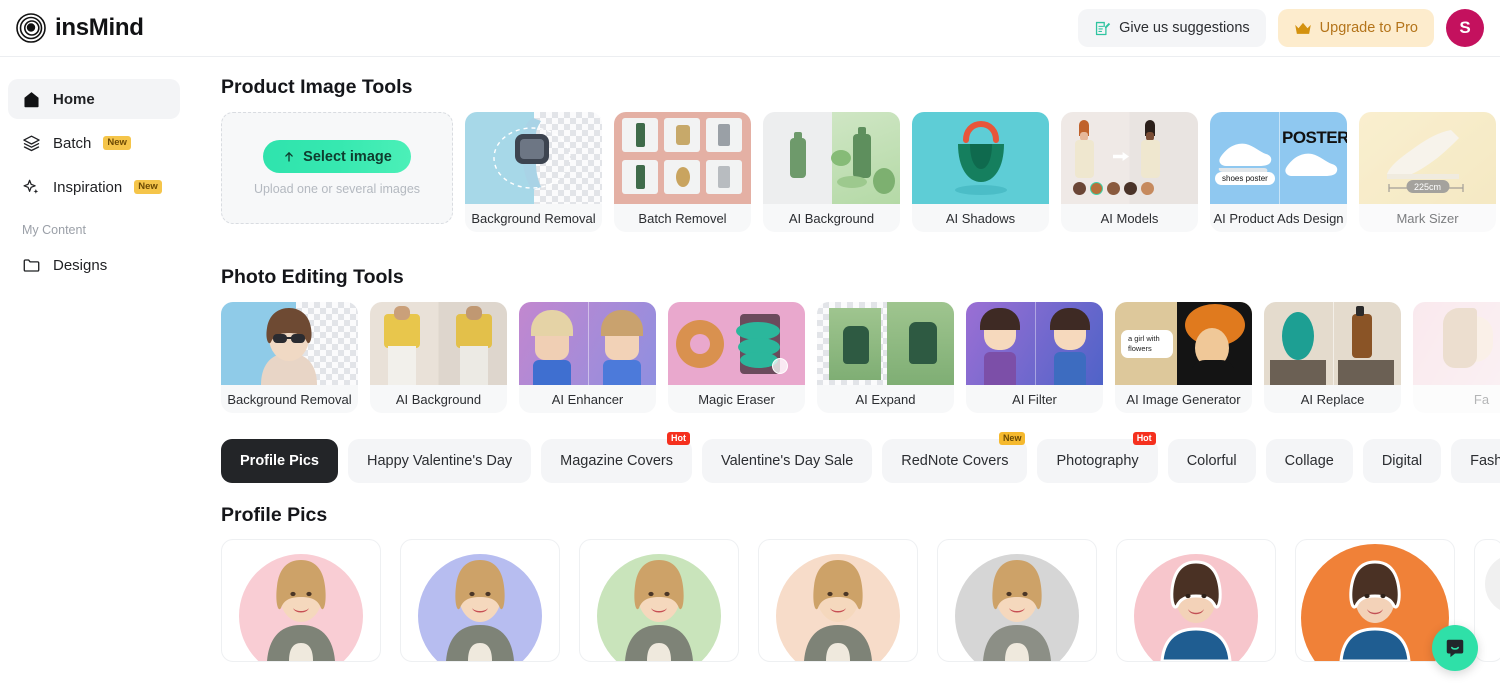 The width and height of the screenshot is (1500, 683). Describe the element at coordinates (955, 461) in the screenshot. I see `chip-label: RedNote Covers` at that location.